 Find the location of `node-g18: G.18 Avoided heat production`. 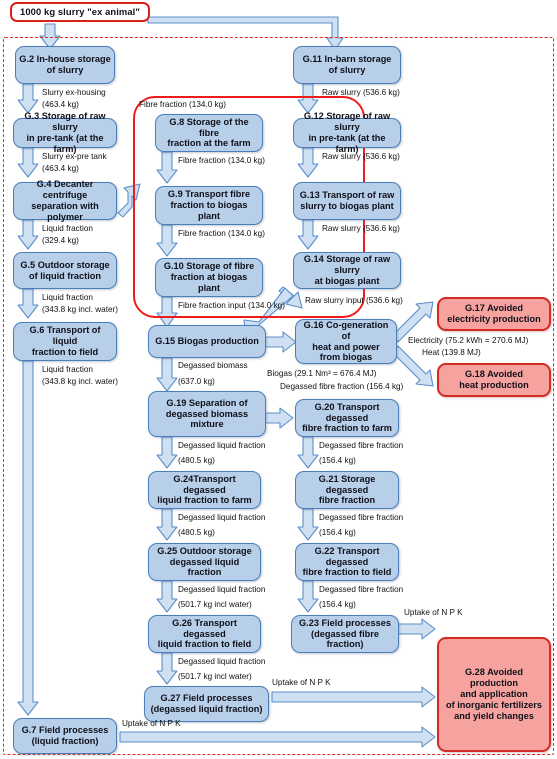

node-g18: G.18 Avoided heat production is located at coordinates (494, 380).